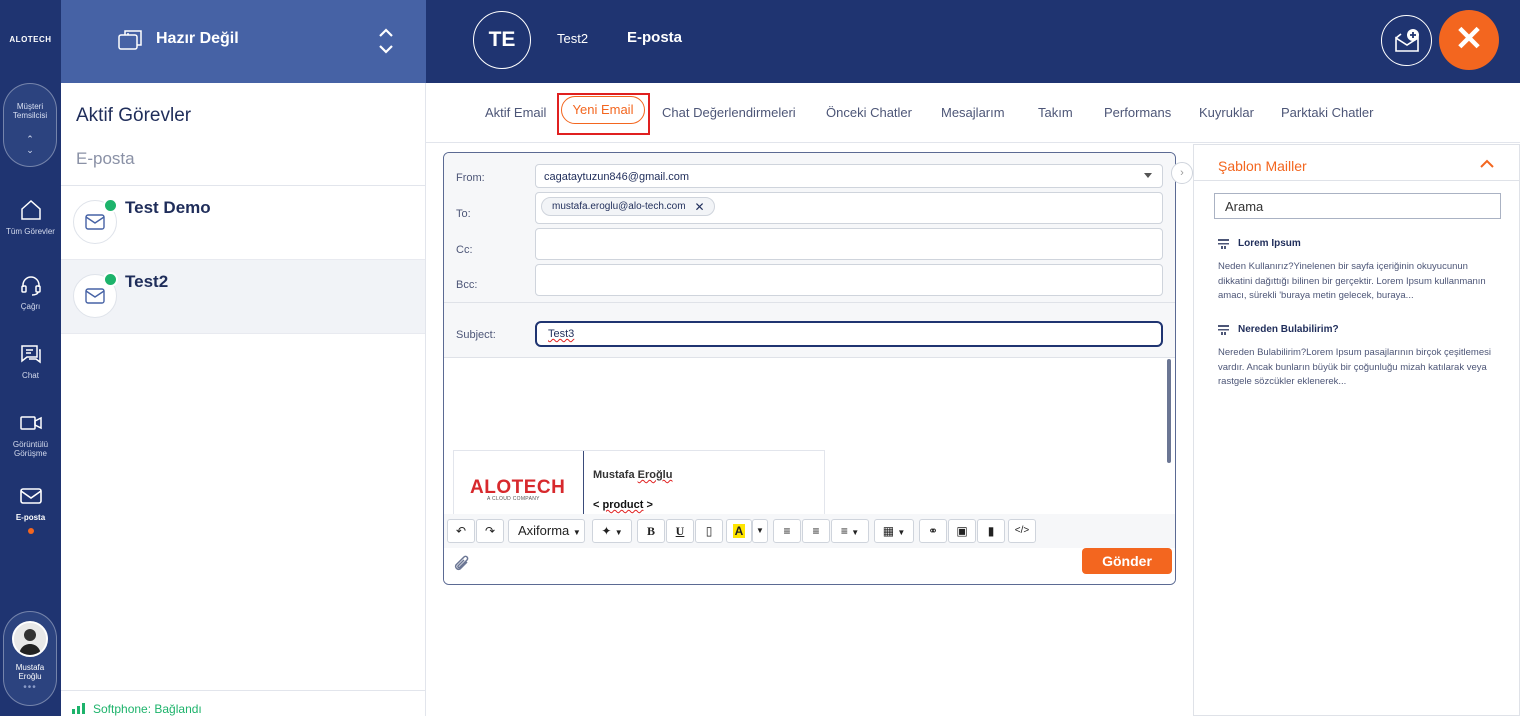 The height and width of the screenshot is (716, 1520). I want to click on role-label: Müşteri Temsilcisi, so click(30, 111).